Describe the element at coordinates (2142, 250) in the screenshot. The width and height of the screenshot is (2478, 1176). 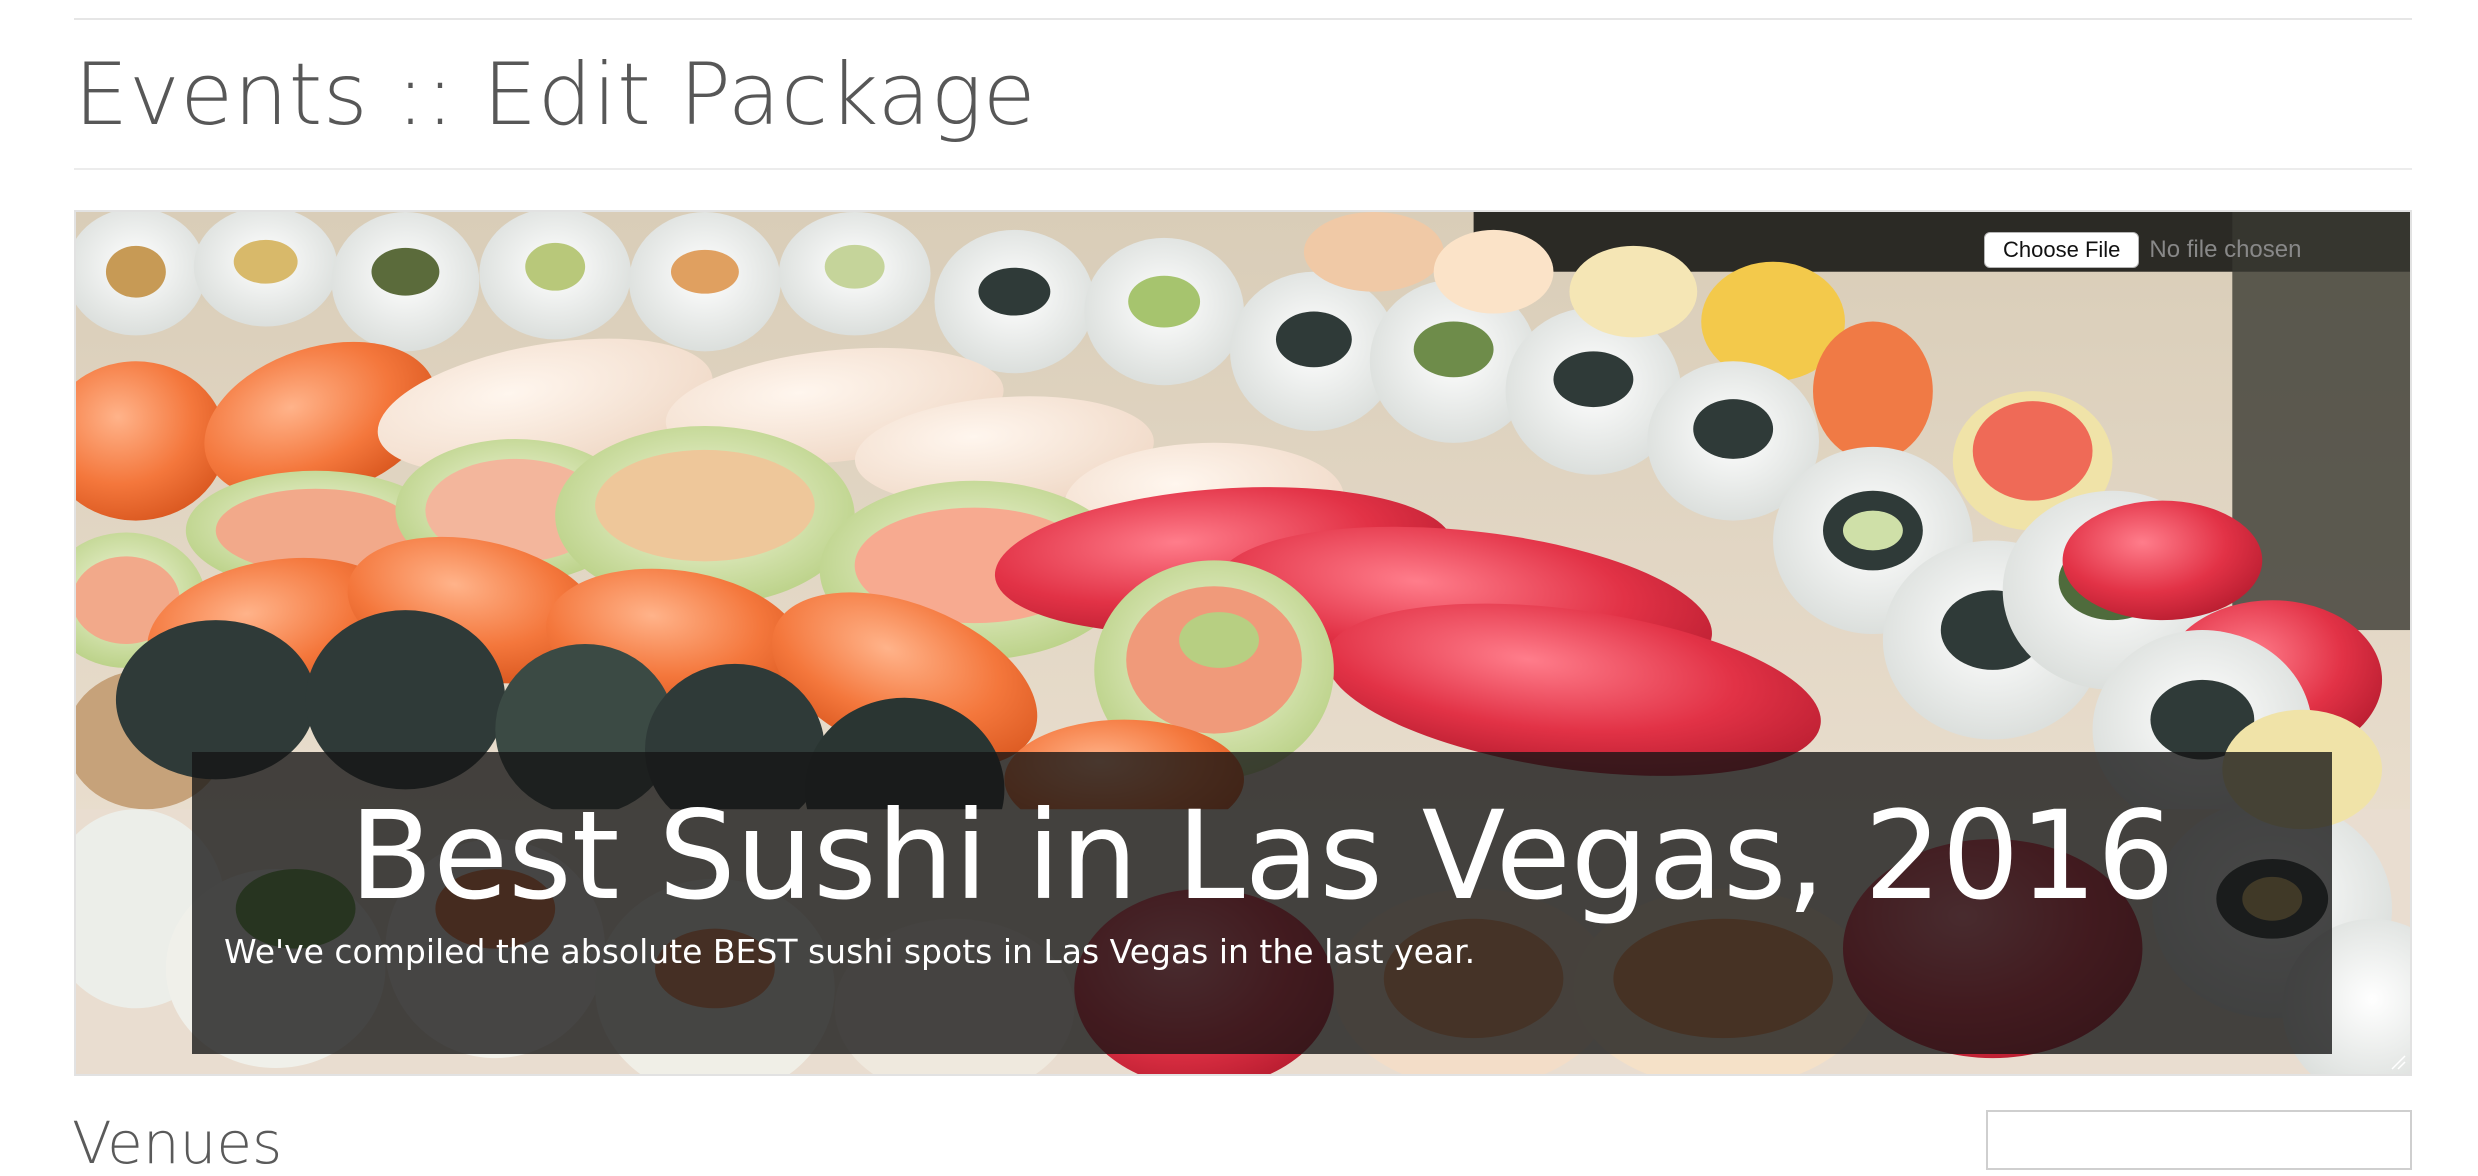
I see `banner-image-upload: Choose File No file chosen` at that location.